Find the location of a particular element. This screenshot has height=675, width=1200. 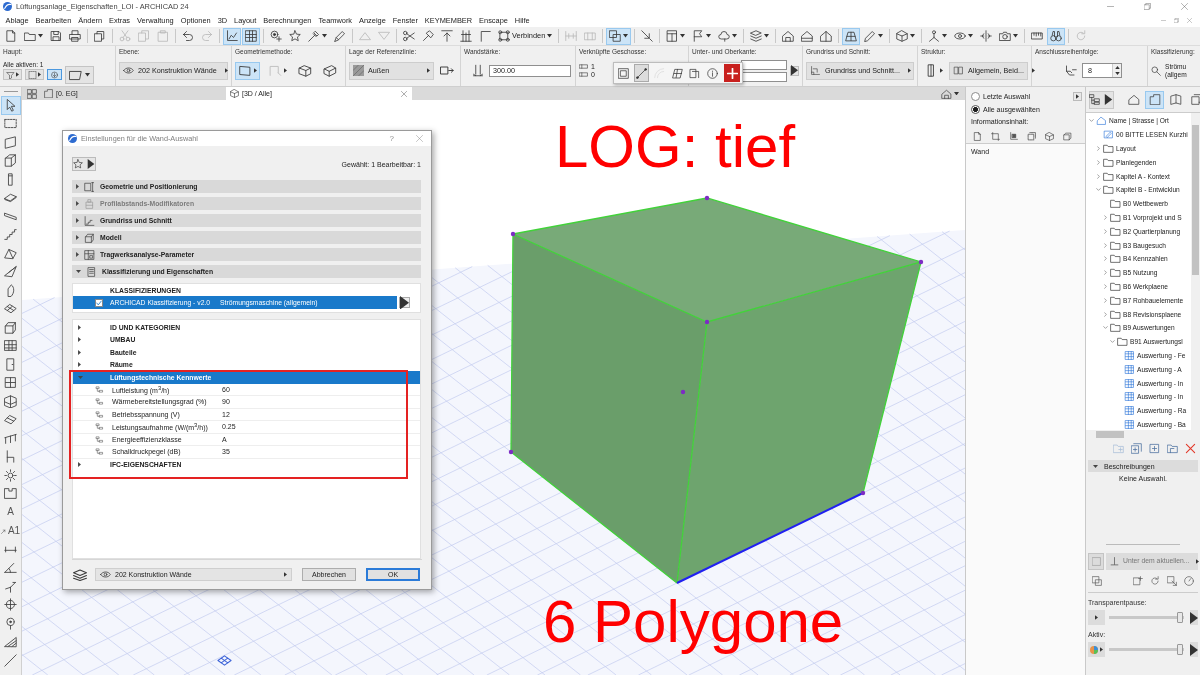

perspective-grid-button is located at coordinates (851, 36).